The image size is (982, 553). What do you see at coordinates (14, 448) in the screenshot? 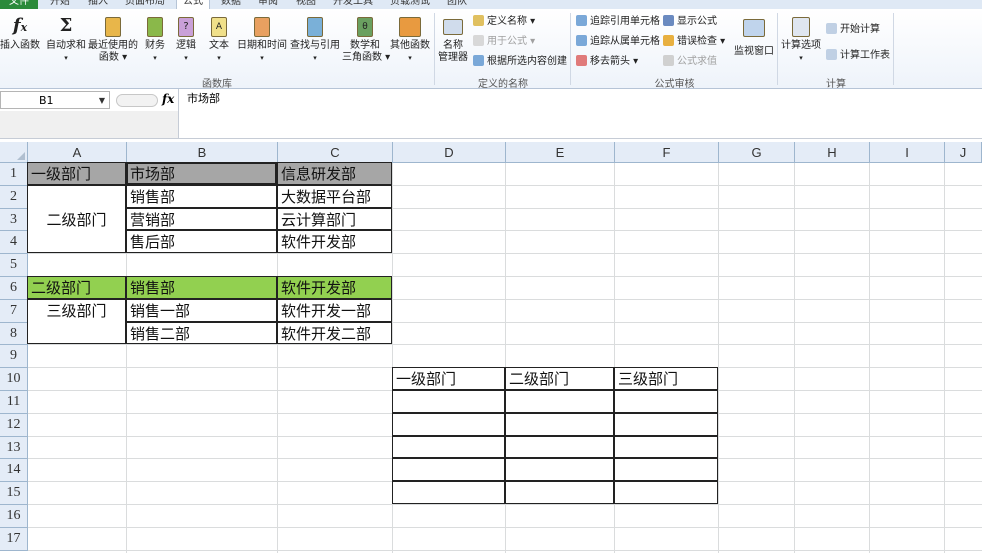
I see `row-header-13: 13` at bounding box center [14, 448].